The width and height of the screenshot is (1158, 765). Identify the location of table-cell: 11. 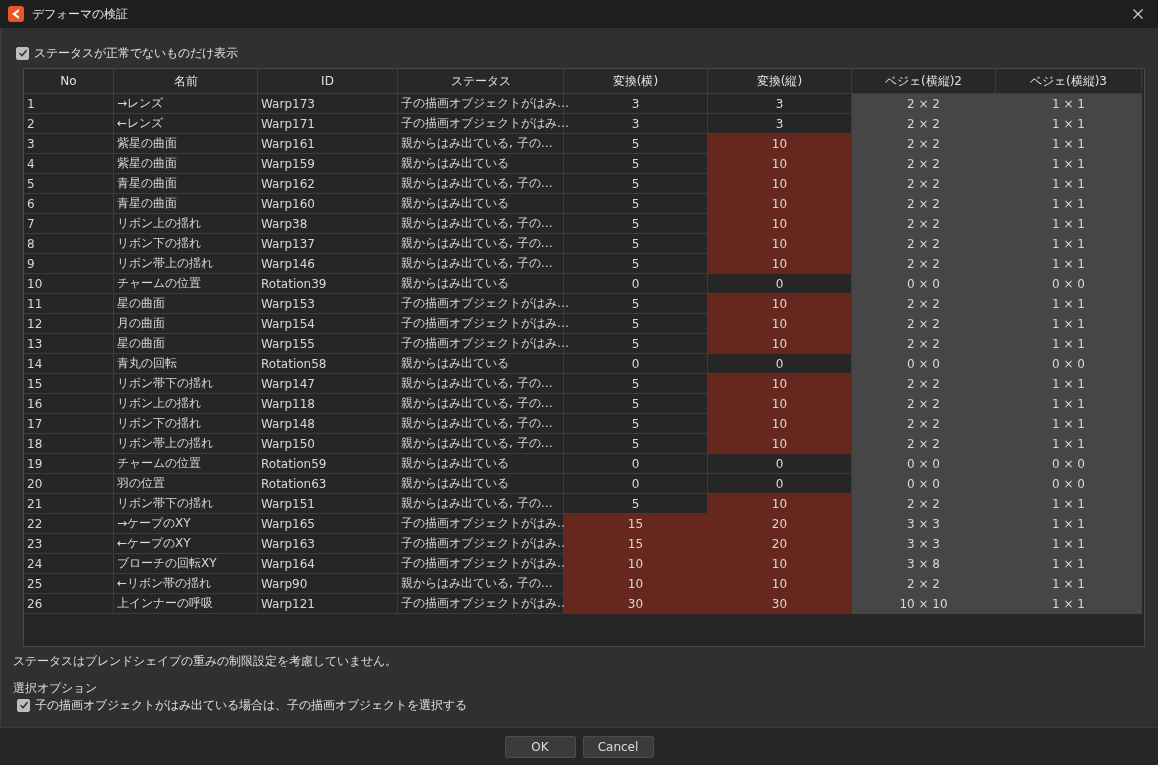
(69, 304).